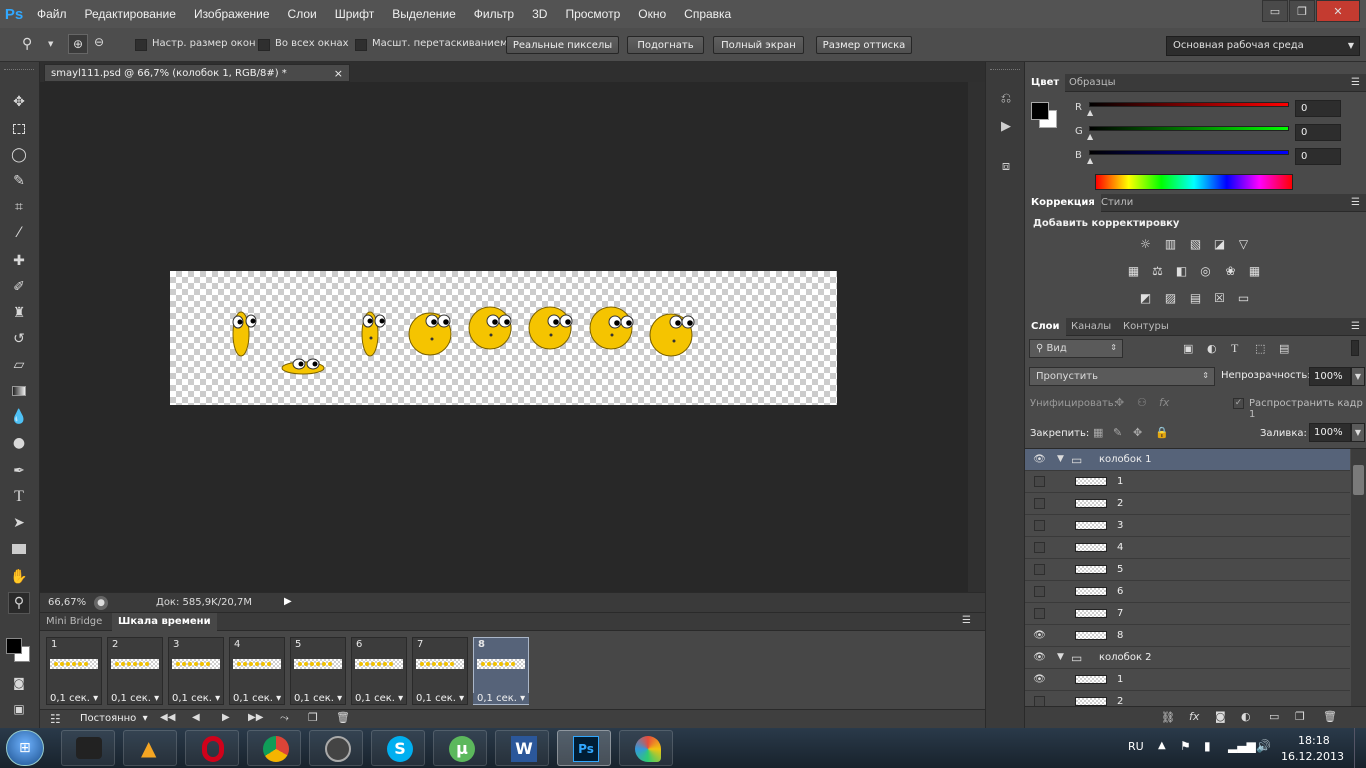 The height and width of the screenshot is (768, 1366). I want to click on loop-options: Постоянно ▾, so click(114, 718).